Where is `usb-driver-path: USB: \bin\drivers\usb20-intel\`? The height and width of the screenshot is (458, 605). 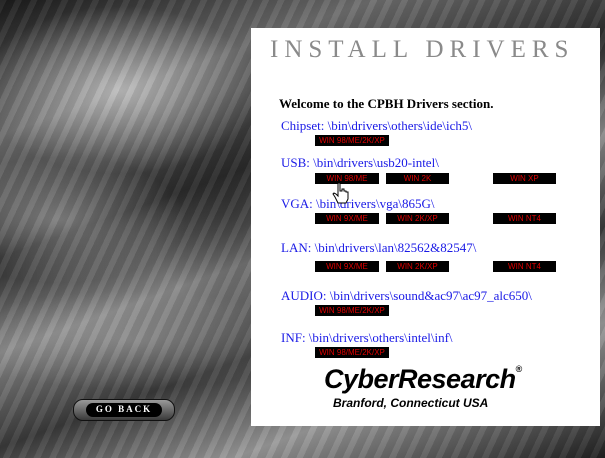 usb-driver-path: USB: \bin\drivers\usb20-intel\ is located at coordinates (360, 163).